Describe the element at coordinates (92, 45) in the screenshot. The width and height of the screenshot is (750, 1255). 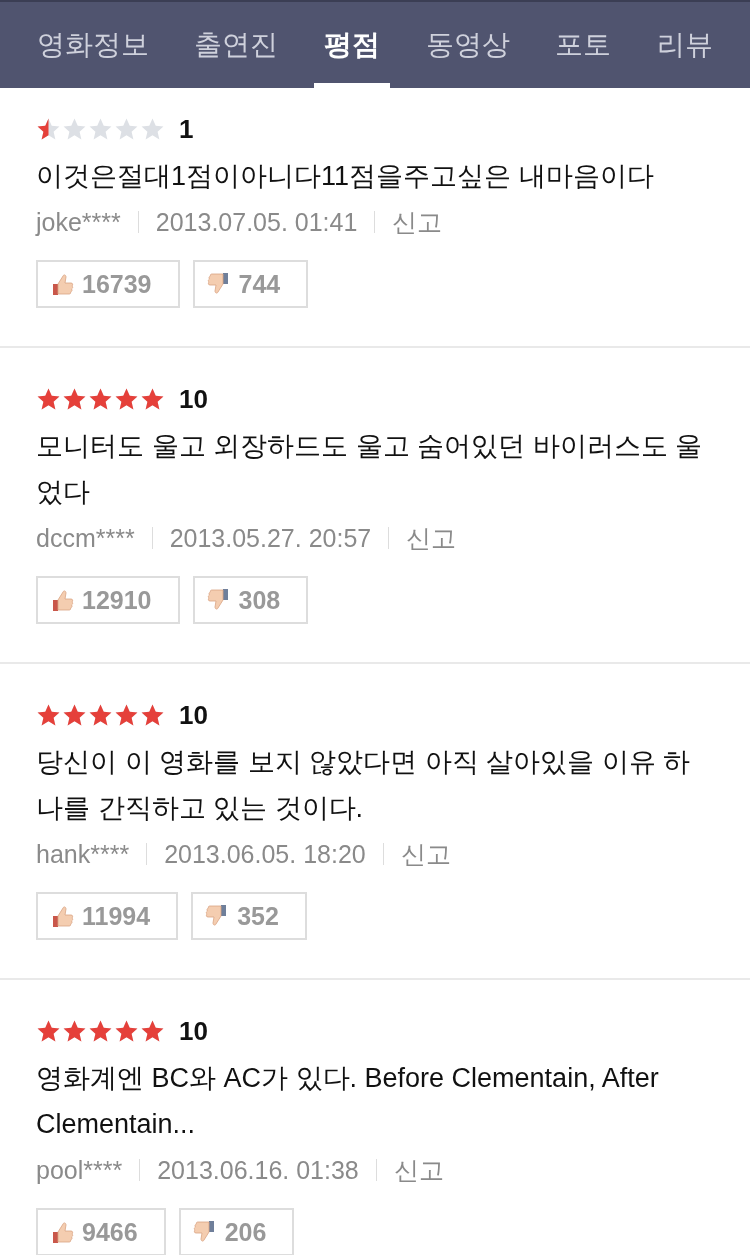
I see `tab: 영화정보` at that location.